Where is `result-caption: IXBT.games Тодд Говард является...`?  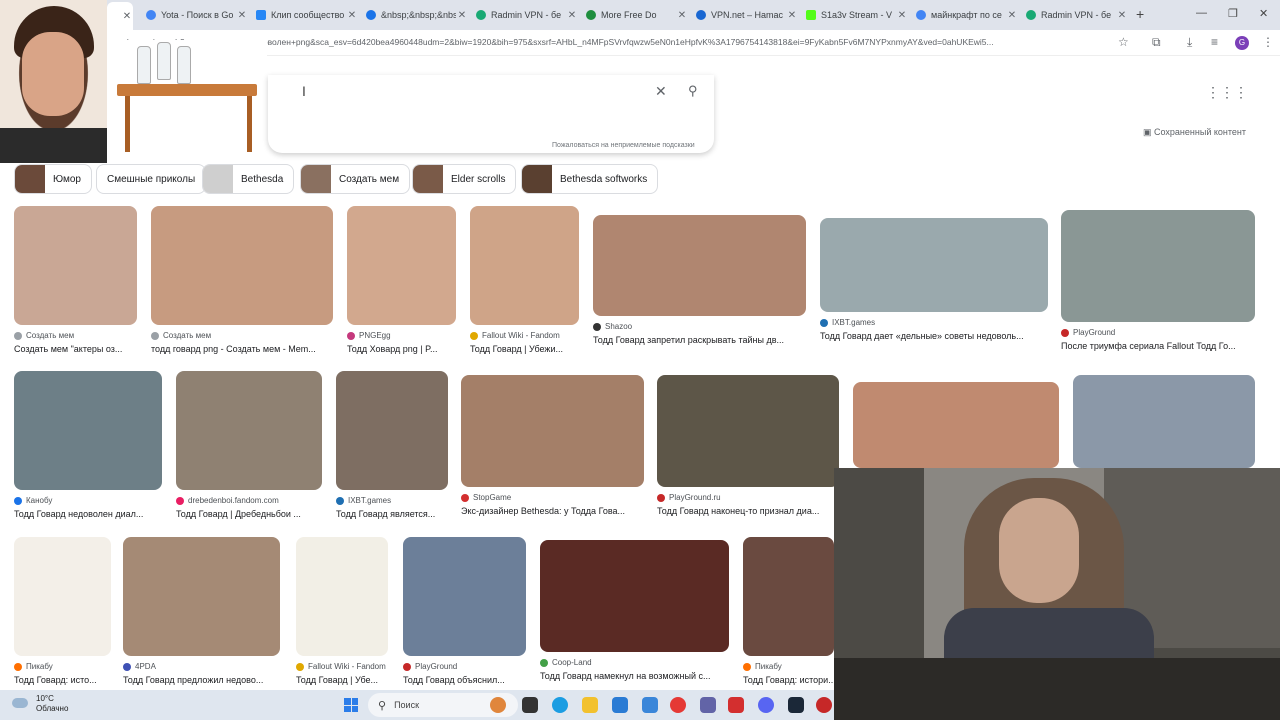
result-caption: IXBT.games Тодд Говард является... is located at coordinates (392, 507).